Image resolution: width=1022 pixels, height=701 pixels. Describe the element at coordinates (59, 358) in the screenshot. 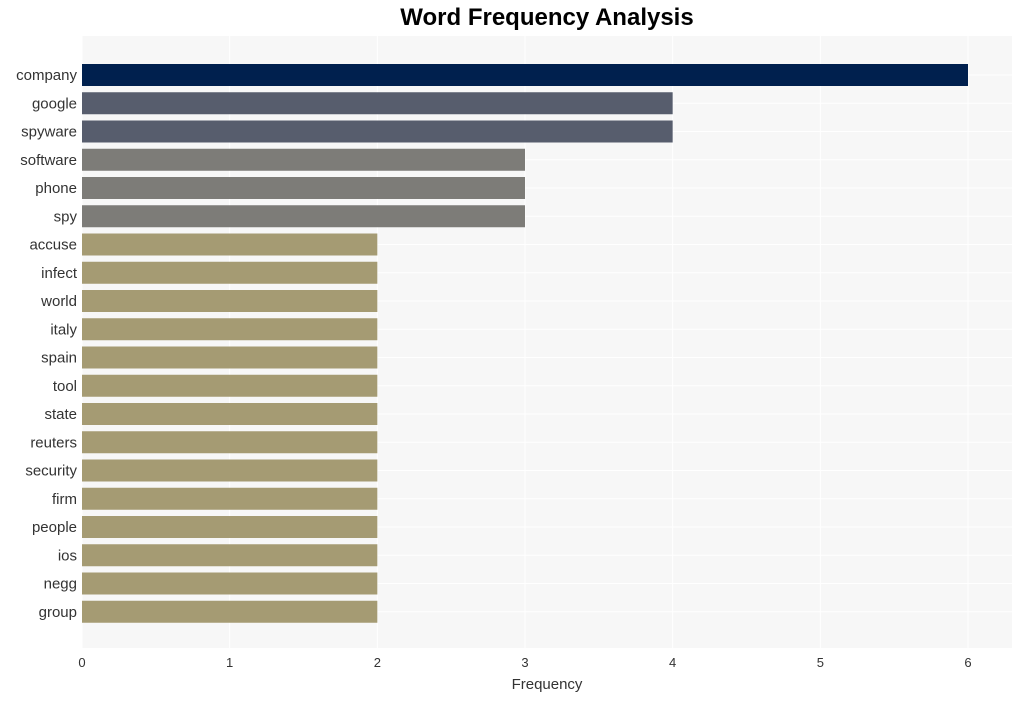

I see `y-tick-label: spain` at that location.